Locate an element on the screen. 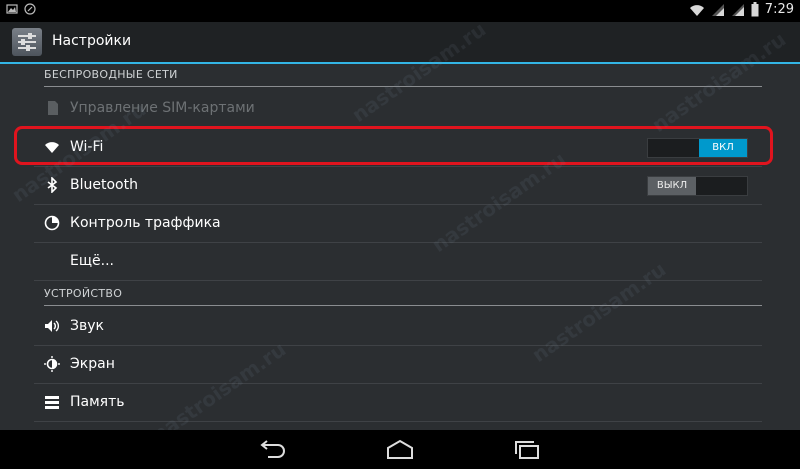  battery-icon is located at coordinates (755, 9).